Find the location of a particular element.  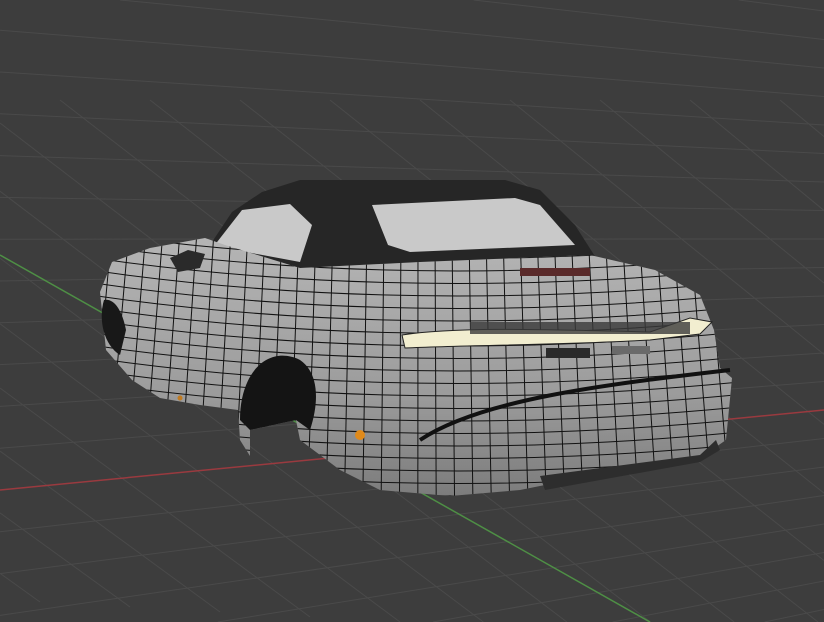

model-badge-right is located at coordinates (631, 350).